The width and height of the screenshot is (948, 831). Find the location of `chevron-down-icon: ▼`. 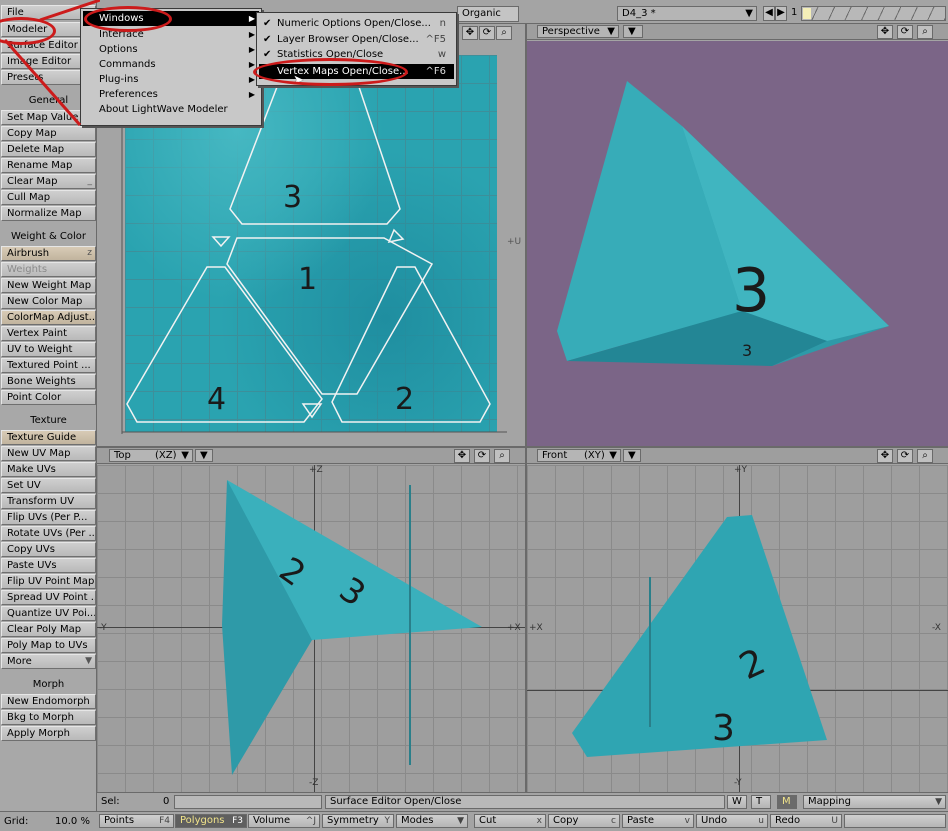

chevron-down-icon: ▼ is located at coordinates (632, 31).